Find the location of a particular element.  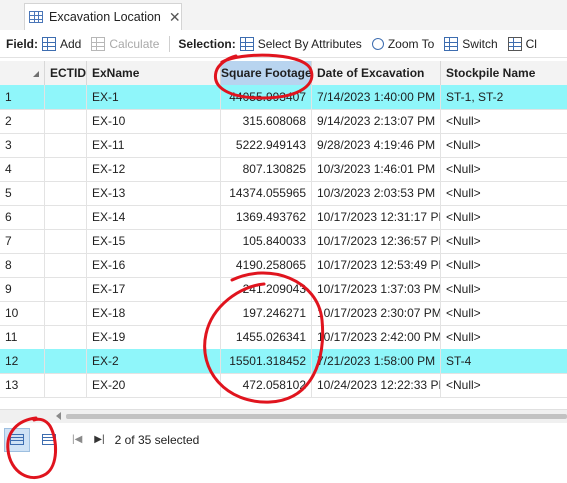

cell-square-footage: 315.608068 is located at coordinates (266, 121).